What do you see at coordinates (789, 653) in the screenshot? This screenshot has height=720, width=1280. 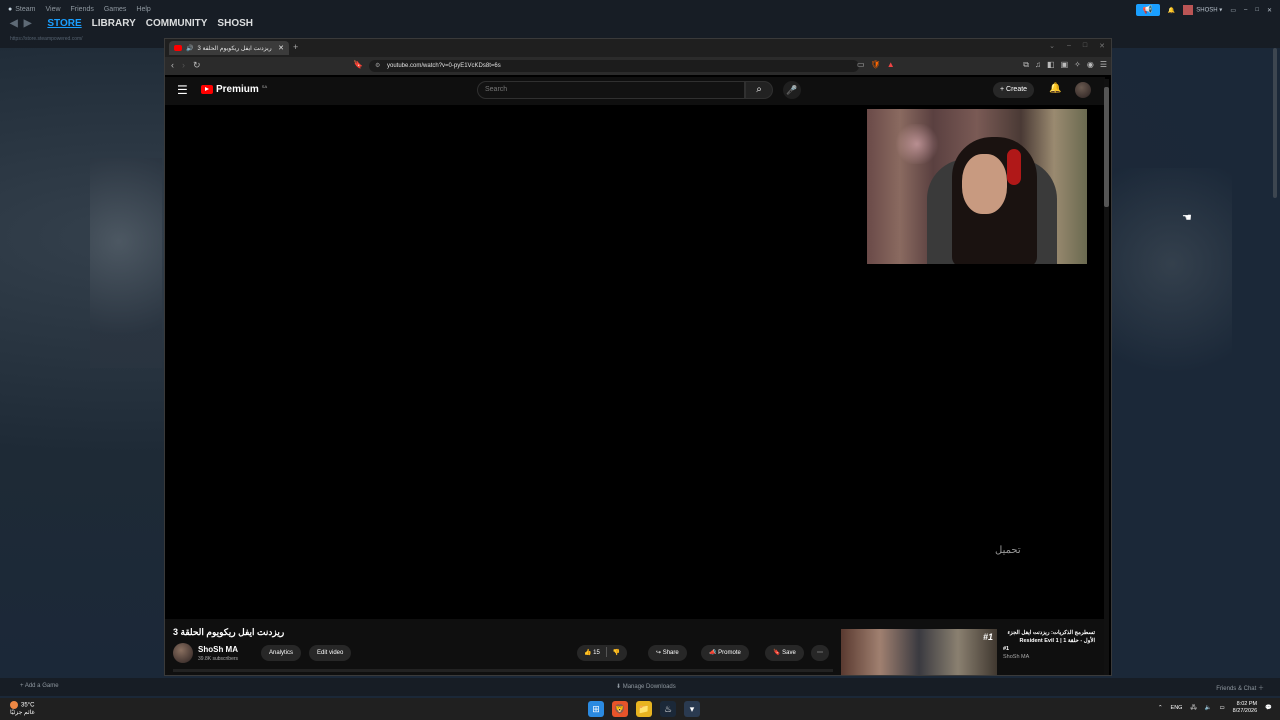 I see `save-label: Save` at bounding box center [789, 653].